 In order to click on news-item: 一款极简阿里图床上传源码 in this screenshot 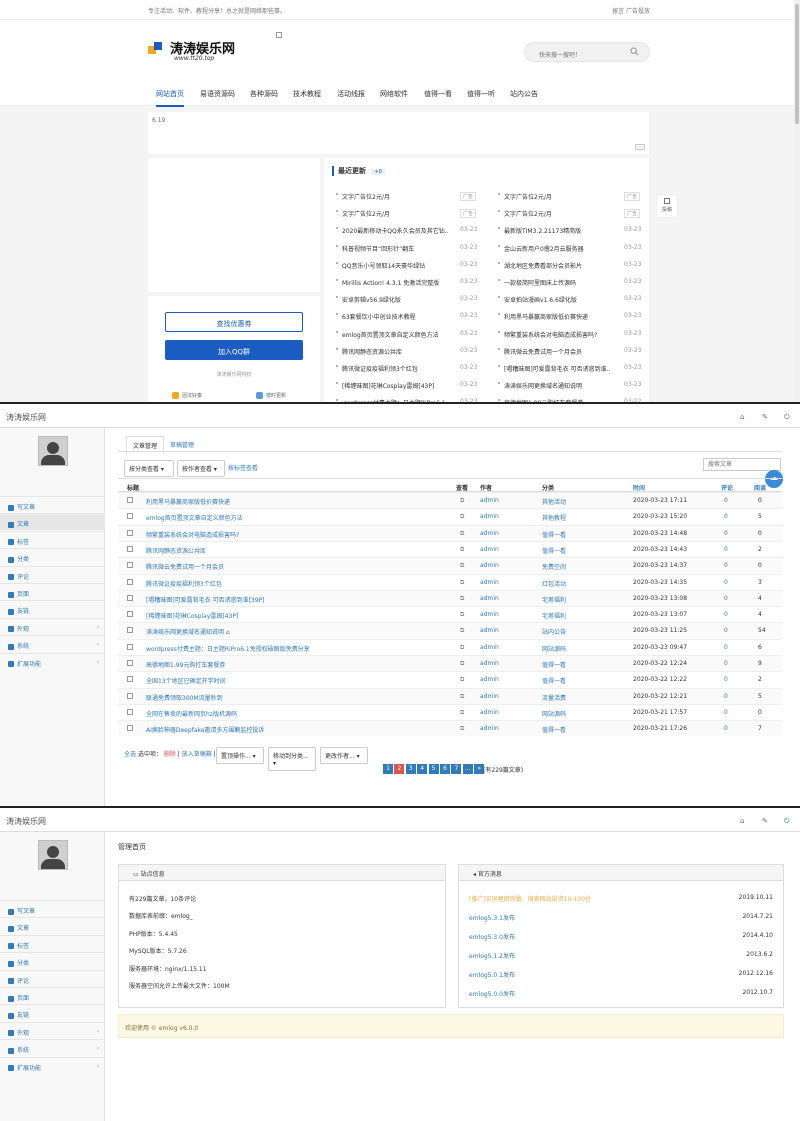, I will do `click(559, 282)`.